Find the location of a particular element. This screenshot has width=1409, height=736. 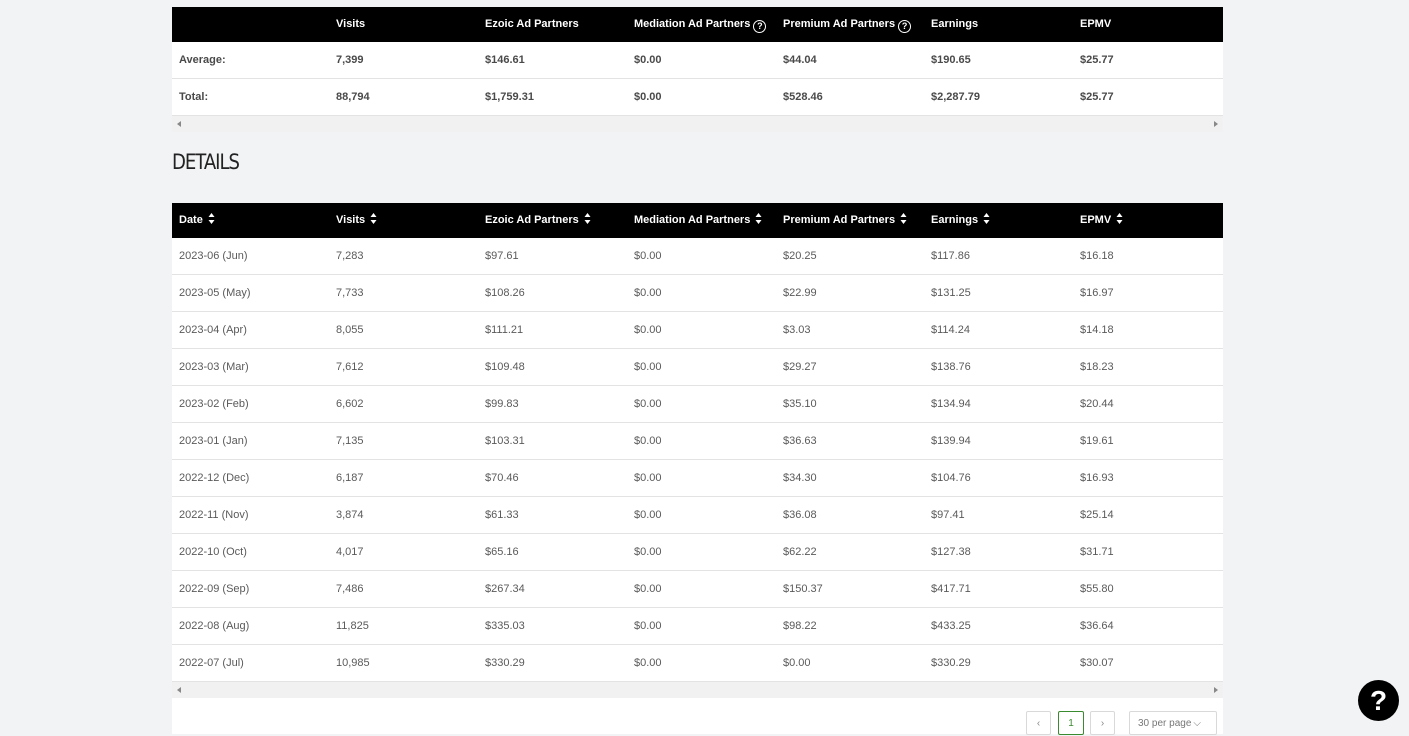

table-cell: 7,733 is located at coordinates (350, 293).